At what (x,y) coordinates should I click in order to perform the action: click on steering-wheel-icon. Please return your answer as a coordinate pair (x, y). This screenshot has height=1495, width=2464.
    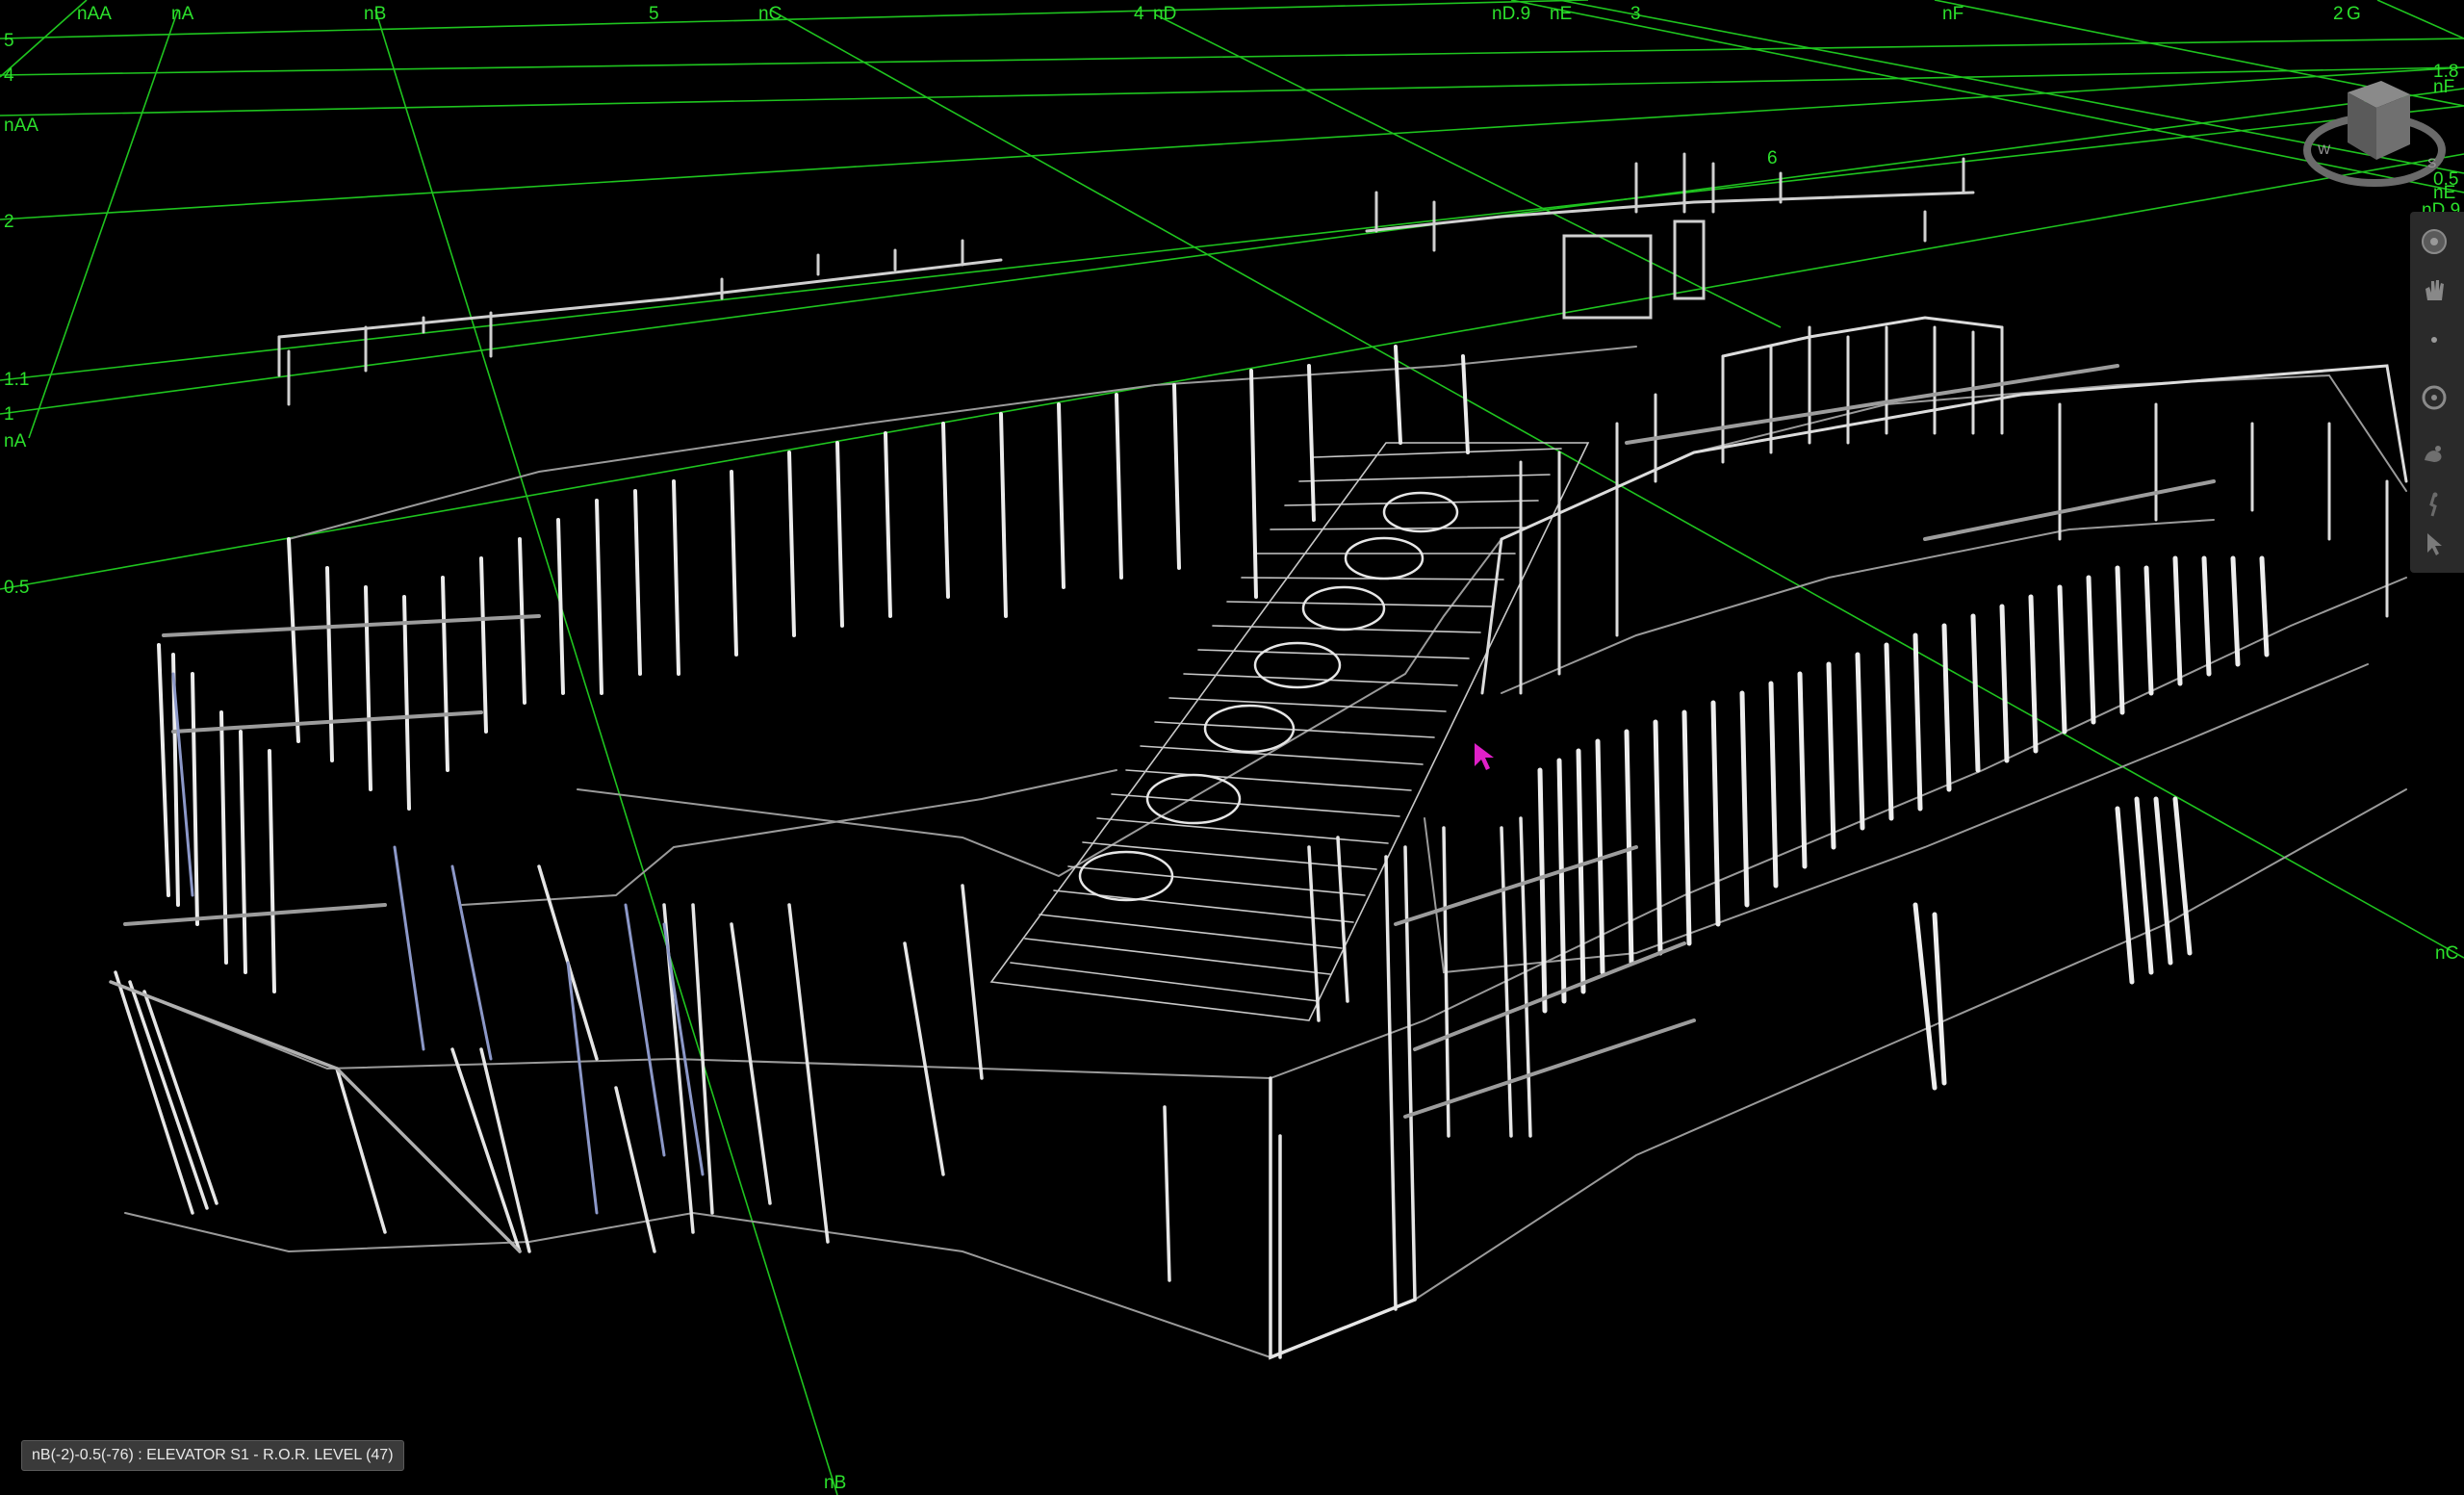
    Looking at the image, I should click on (2437, 244).